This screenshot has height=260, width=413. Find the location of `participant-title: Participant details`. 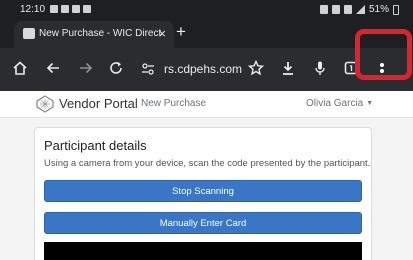

participant-title: Participant details is located at coordinates (95, 145).